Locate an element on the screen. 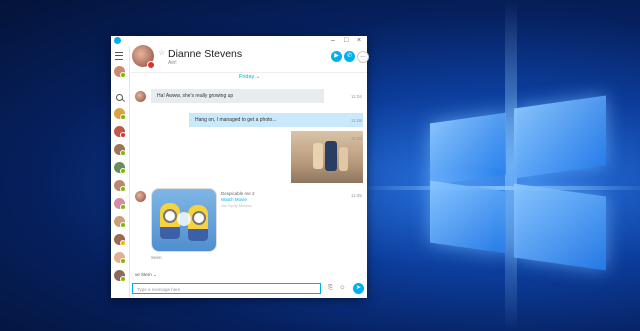 The image size is (640, 331). play-icon is located at coordinates (184, 219).